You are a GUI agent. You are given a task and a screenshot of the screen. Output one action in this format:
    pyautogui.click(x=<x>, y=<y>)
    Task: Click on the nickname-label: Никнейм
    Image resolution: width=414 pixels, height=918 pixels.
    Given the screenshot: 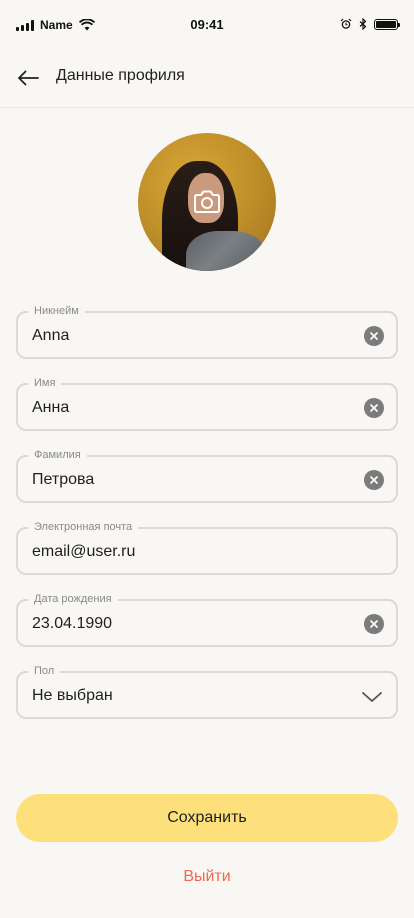 What is the action you would take?
    pyautogui.click(x=56, y=311)
    